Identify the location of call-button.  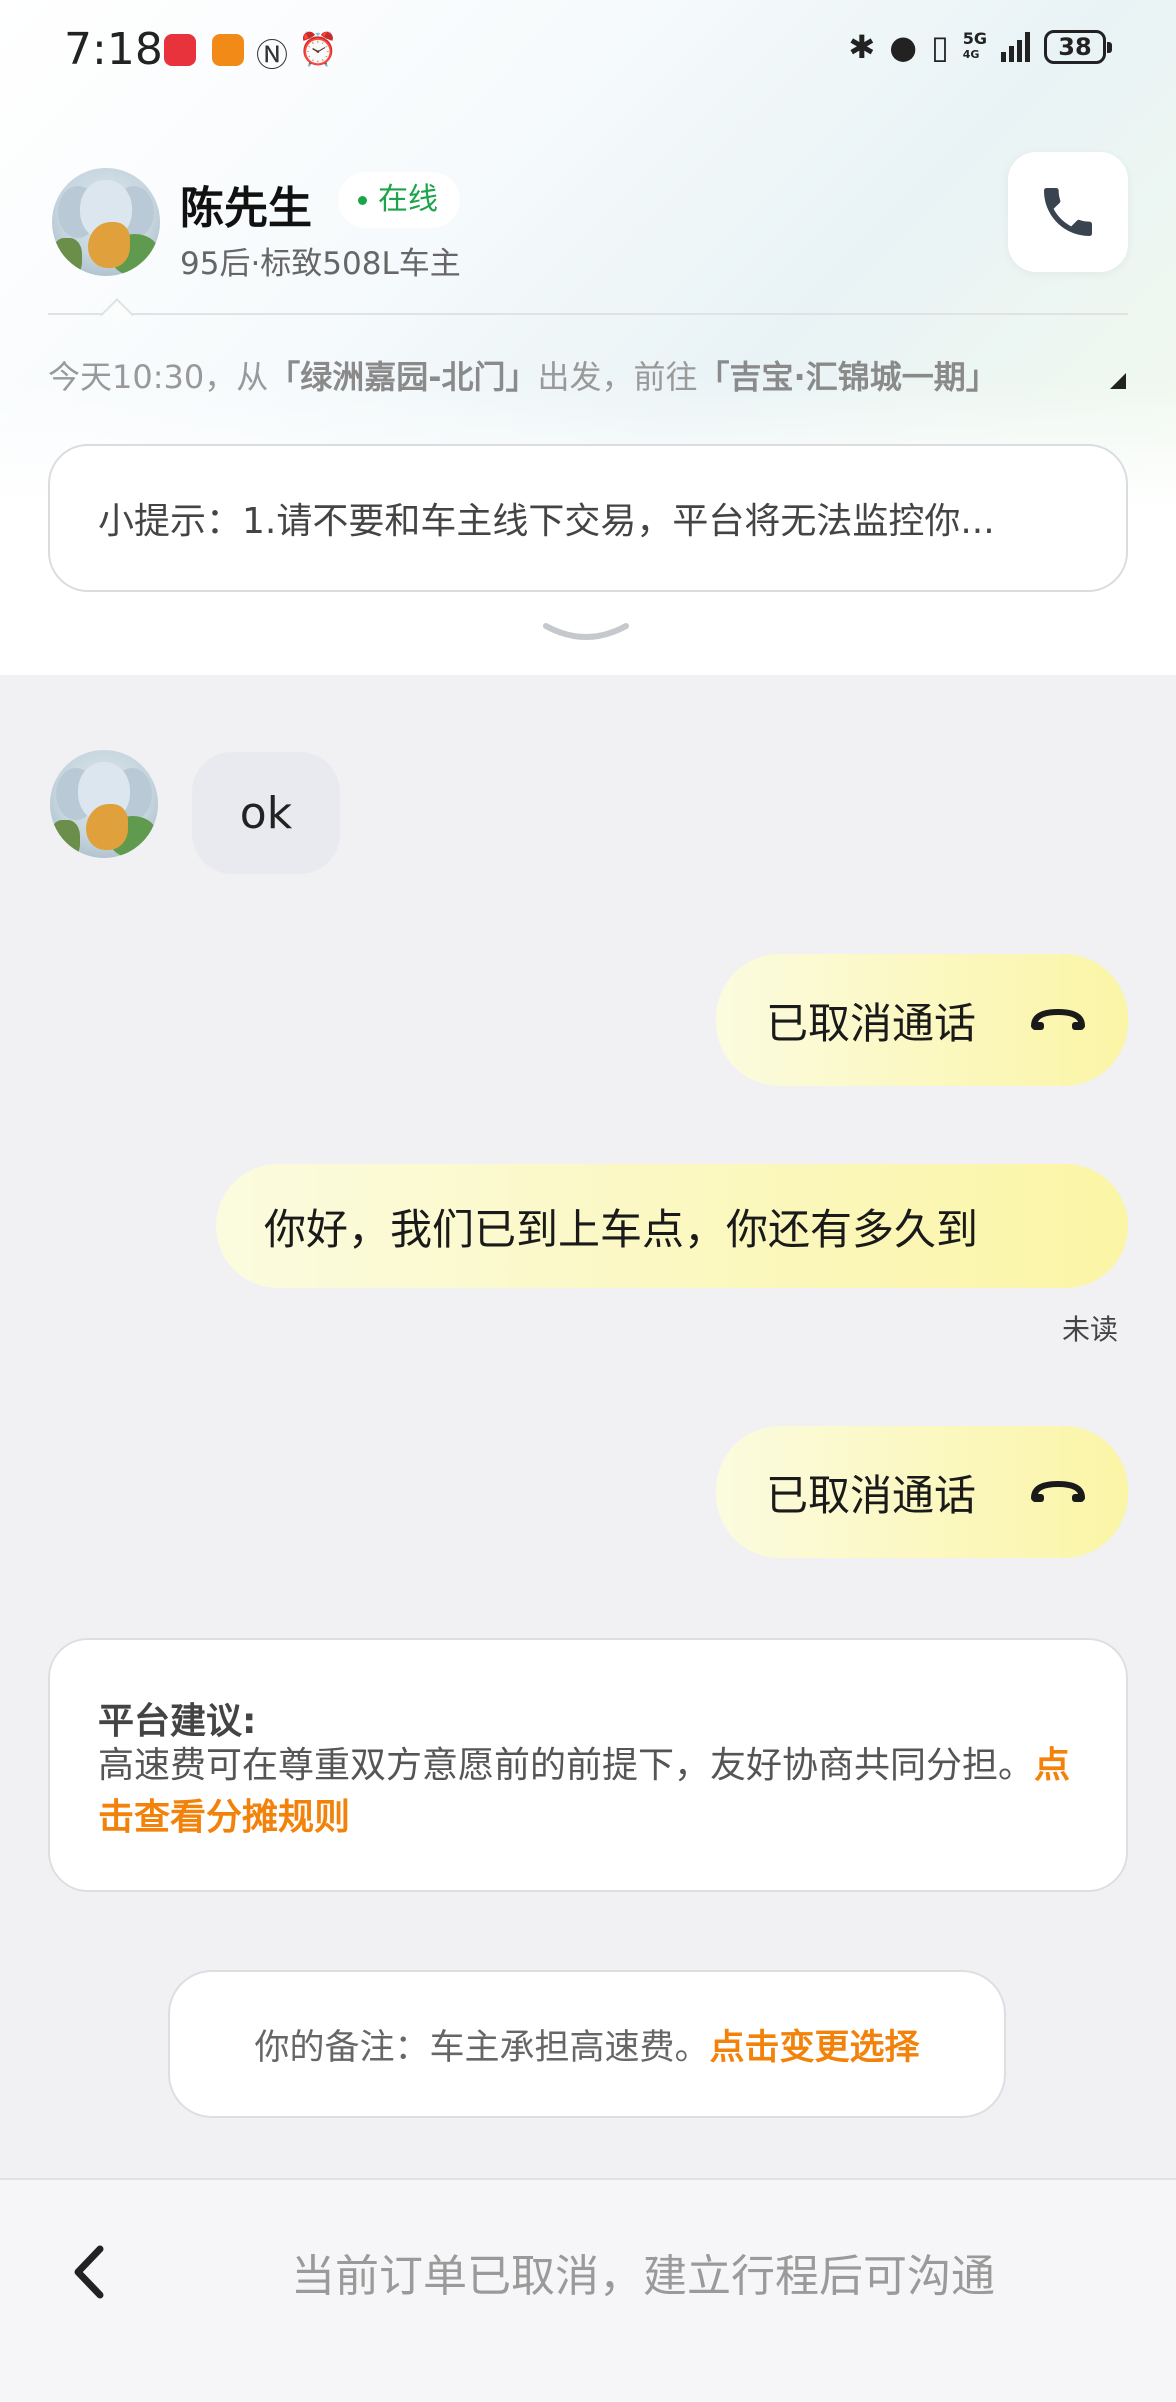
(1068, 212).